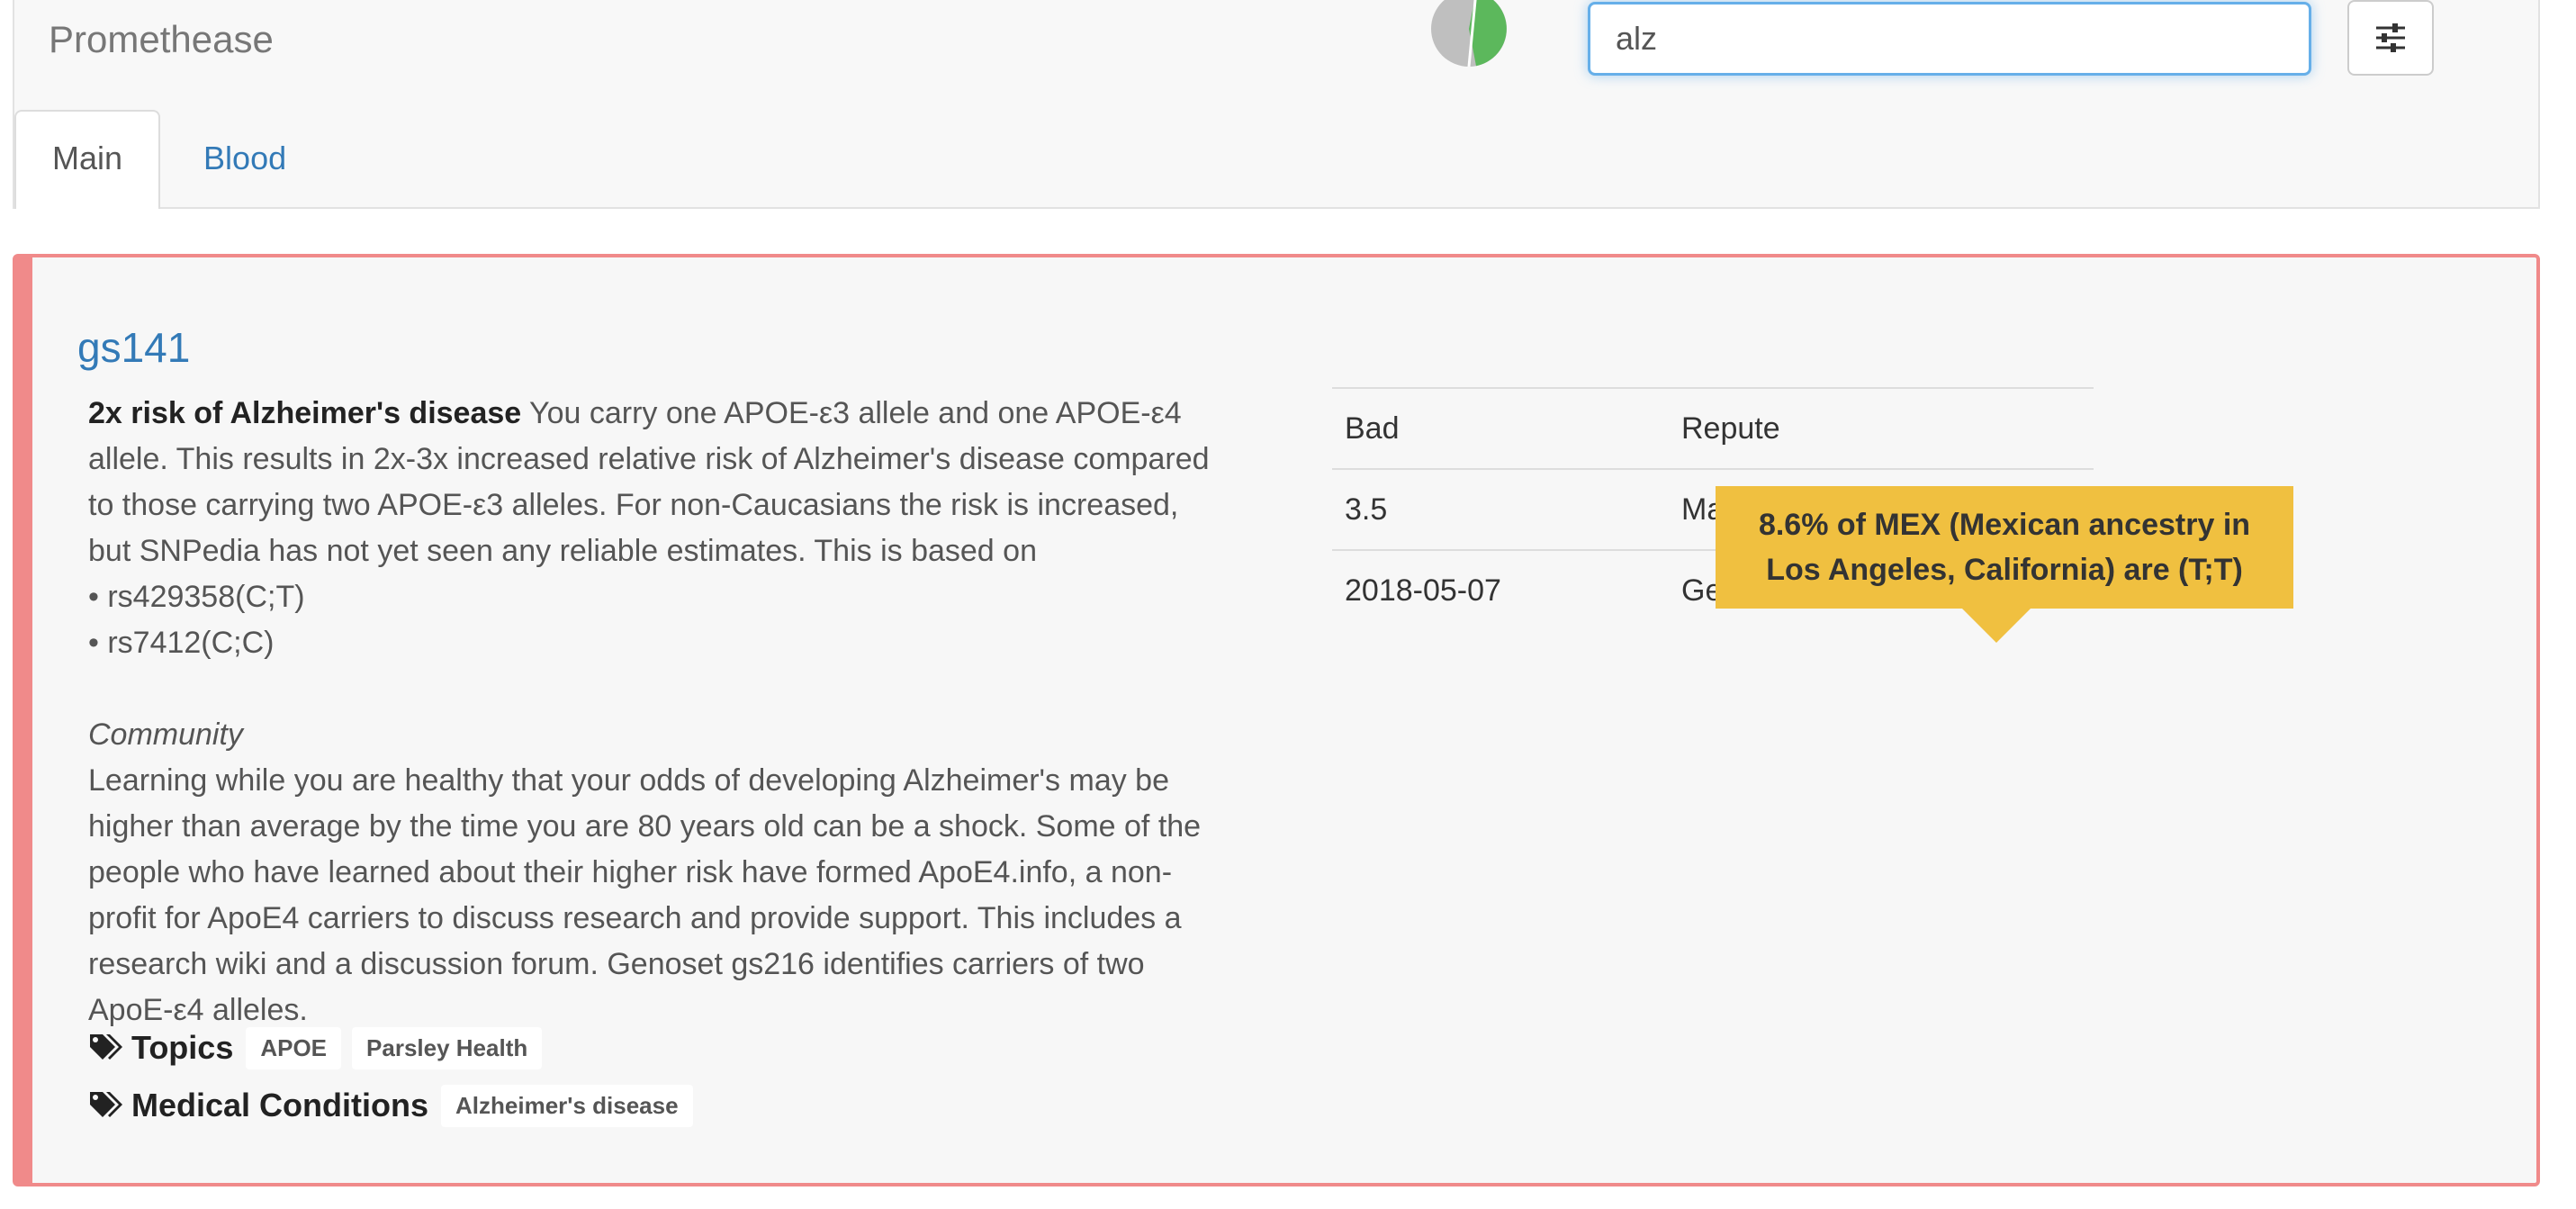  I want to click on table-row: Bad Repute, so click(1713, 428).